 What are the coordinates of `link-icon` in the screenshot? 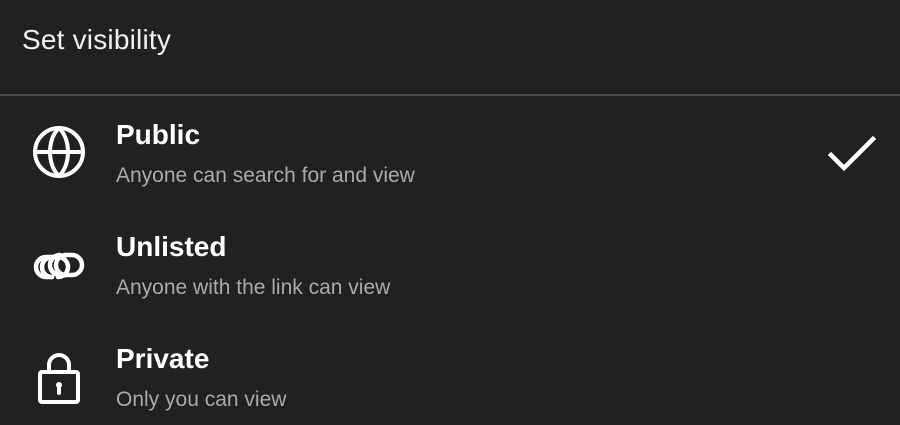 It's located at (59, 266).